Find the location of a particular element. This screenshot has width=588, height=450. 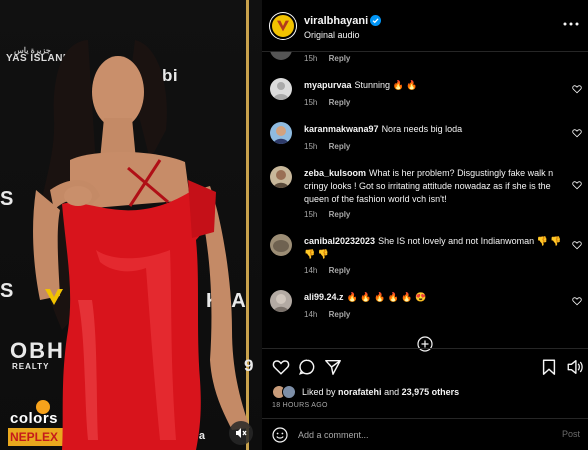

comment-text: Nora needs big loda is located at coordinates (422, 129).